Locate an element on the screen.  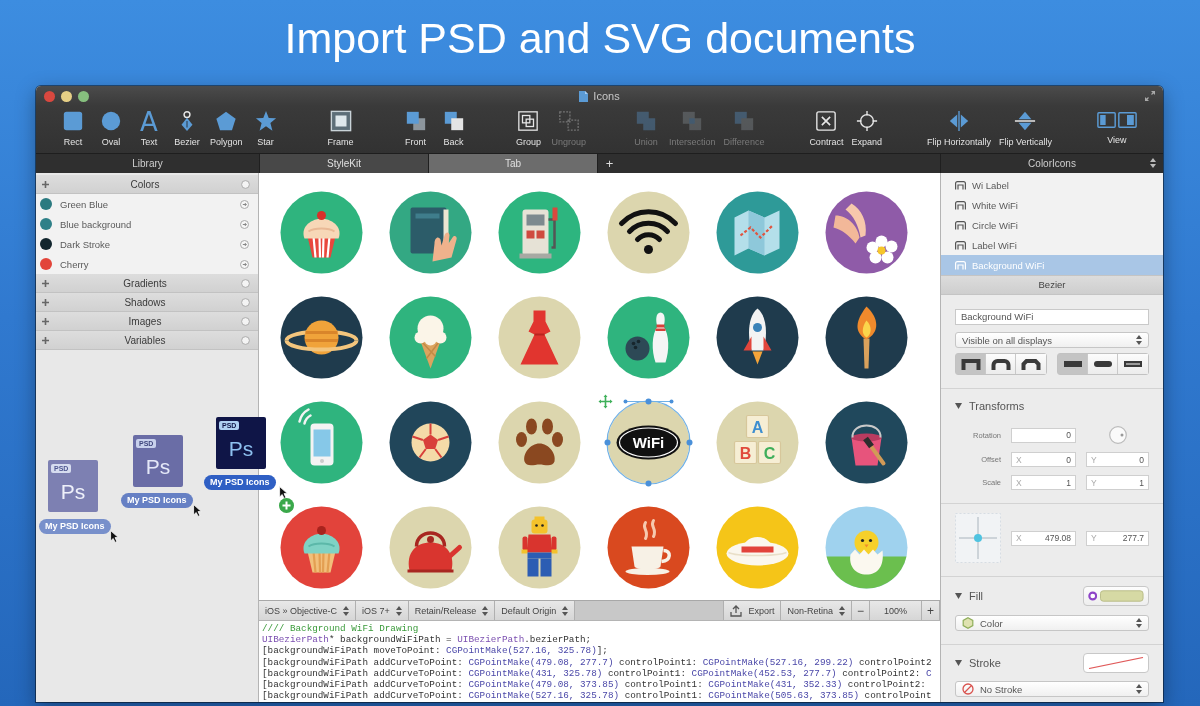
color-row: Dark Stroke is located at coordinates (147, 244).